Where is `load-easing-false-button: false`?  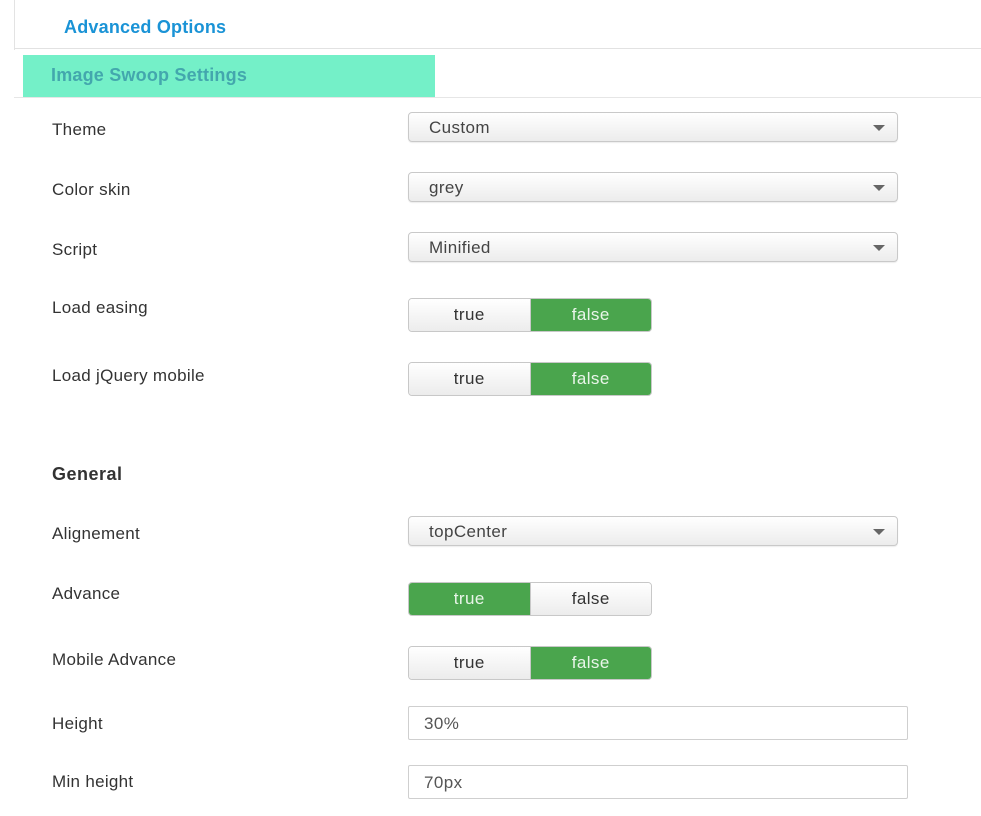 load-easing-false-button: false is located at coordinates (590, 315).